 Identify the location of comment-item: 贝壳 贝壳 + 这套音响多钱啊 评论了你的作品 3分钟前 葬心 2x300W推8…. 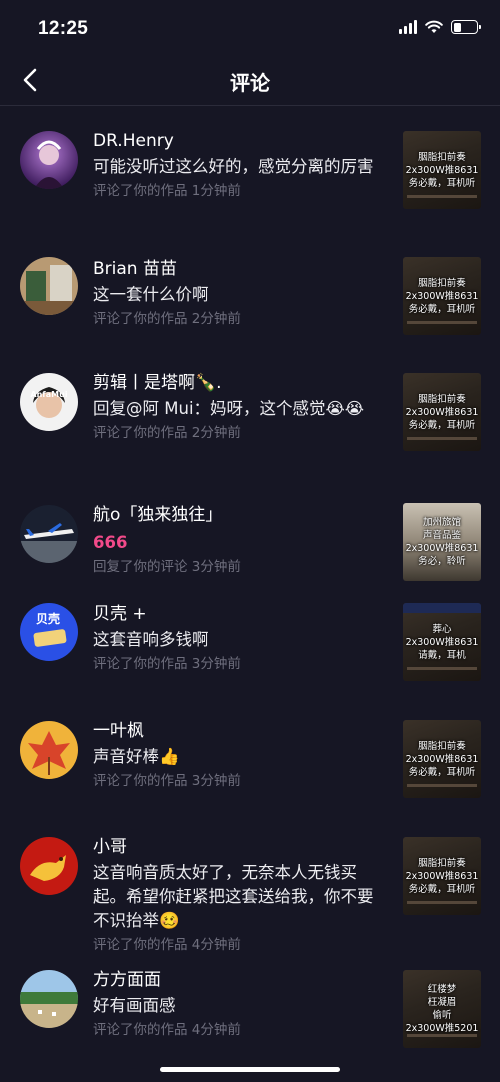
(250, 645).